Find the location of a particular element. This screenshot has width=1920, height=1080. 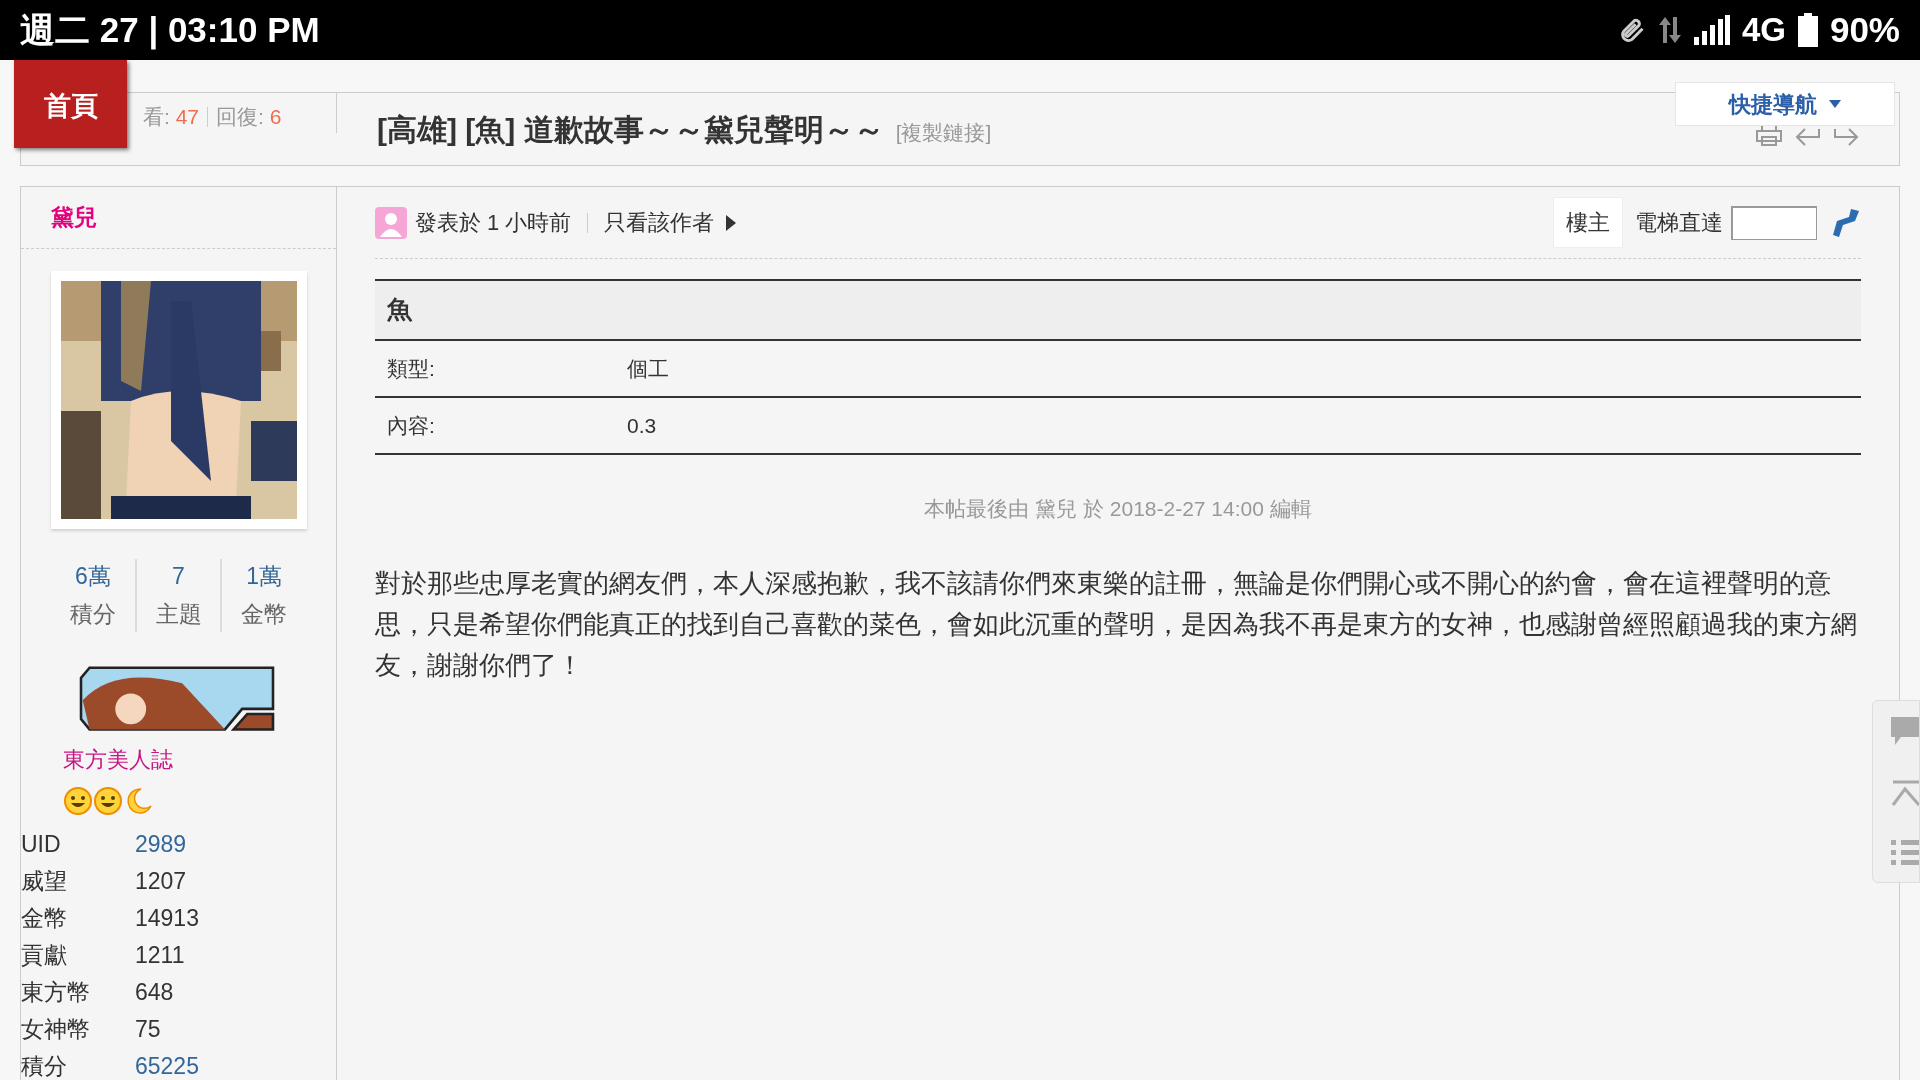

stat-label: 積分 is located at coordinates (92, 615).